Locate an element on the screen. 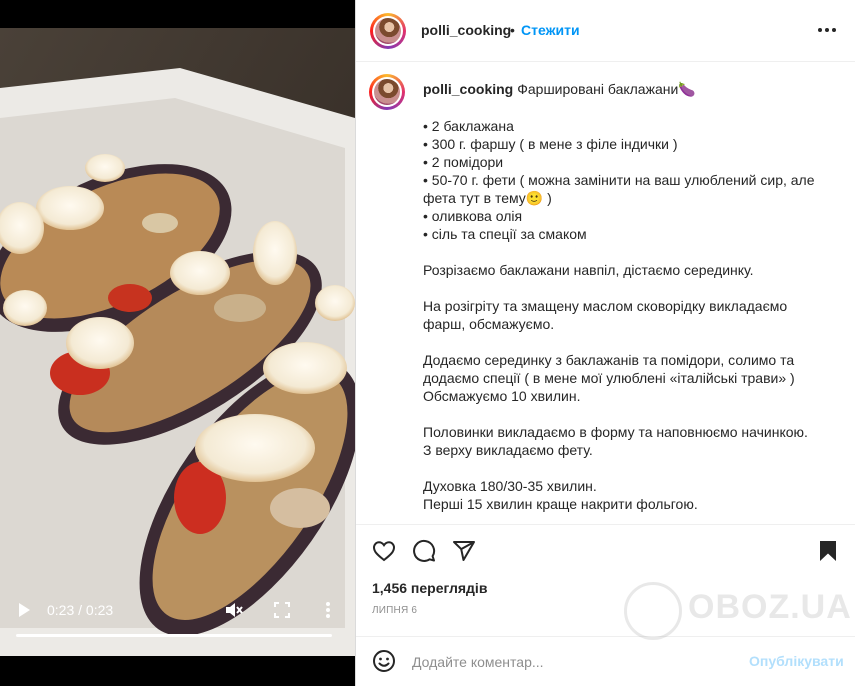 This screenshot has height=686, width=855. video-time: 0:23 / 0:23 is located at coordinates (80, 610).